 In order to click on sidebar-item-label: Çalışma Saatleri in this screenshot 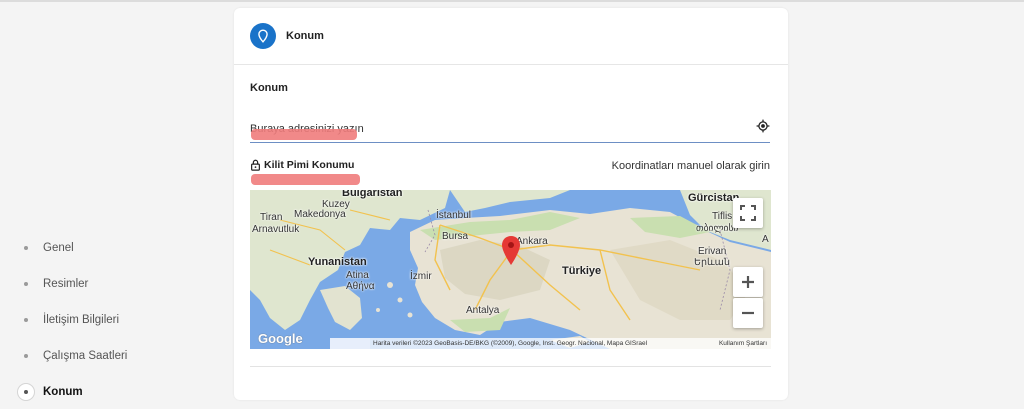, I will do `click(85, 356)`.